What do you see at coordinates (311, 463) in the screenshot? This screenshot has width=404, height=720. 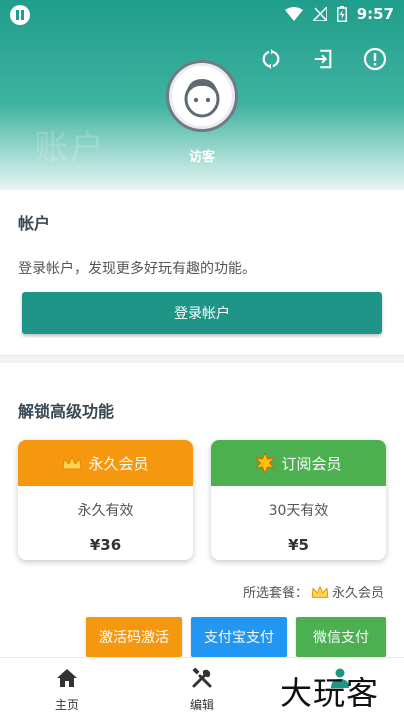 I see `plan-name: 订阅会员` at bounding box center [311, 463].